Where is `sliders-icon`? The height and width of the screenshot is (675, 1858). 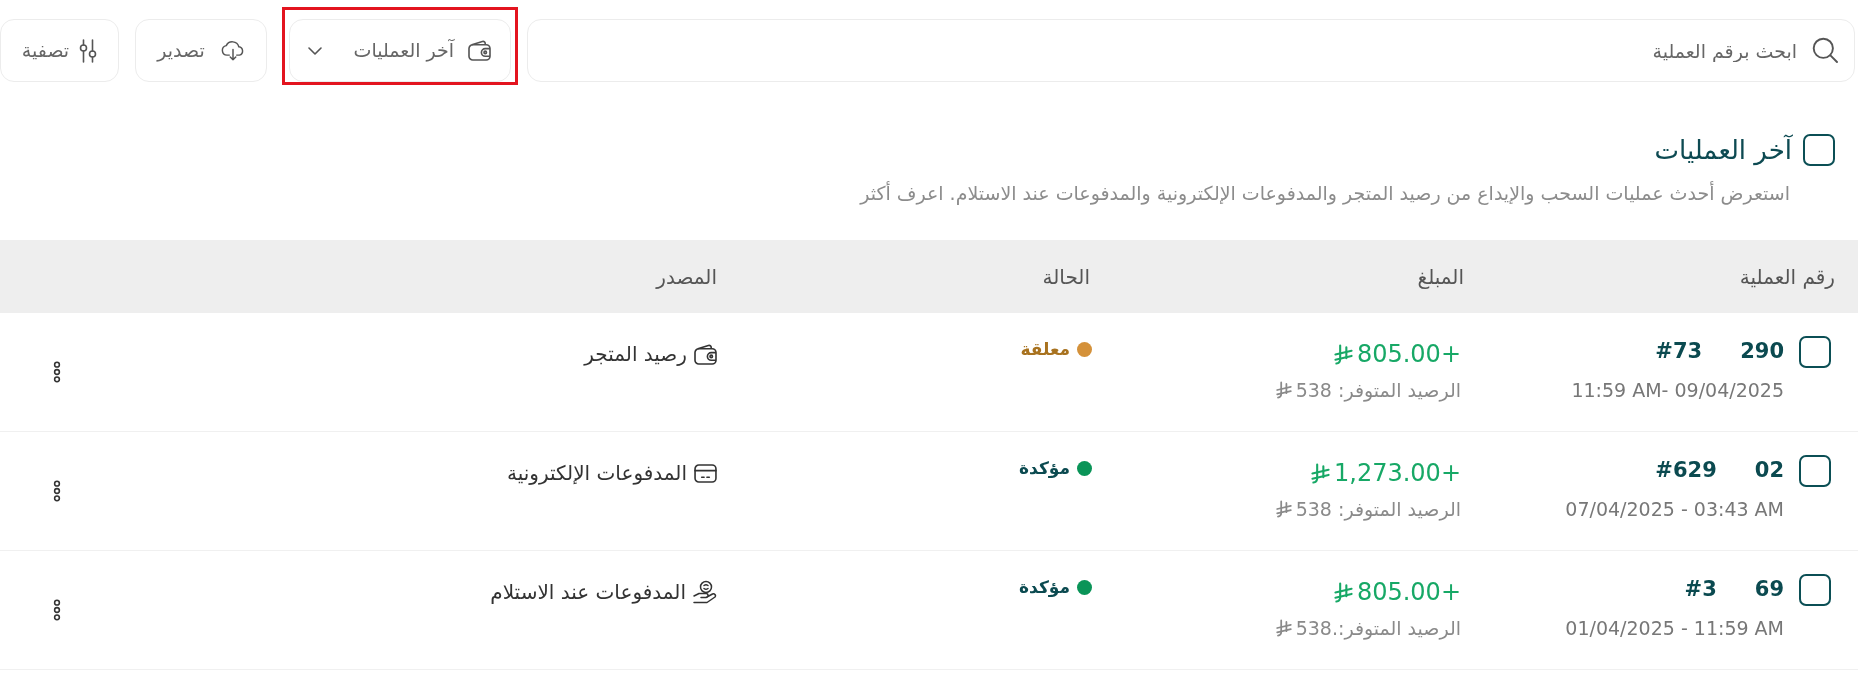
sliders-icon is located at coordinates (88, 50).